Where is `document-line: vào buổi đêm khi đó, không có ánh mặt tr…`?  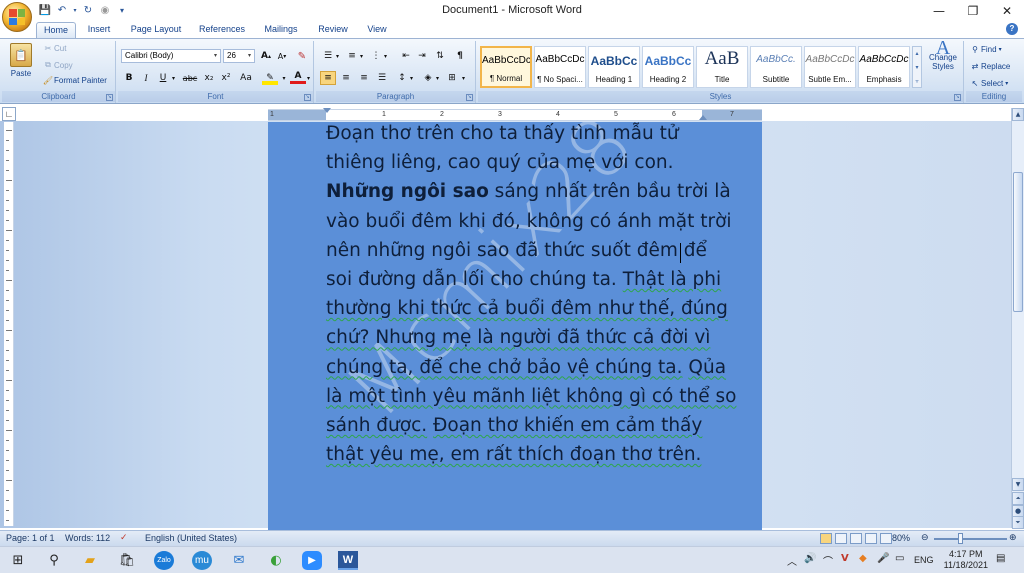 document-line: vào buổi đêm khi đó, không có ánh mặt tr… is located at coordinates (529, 221).